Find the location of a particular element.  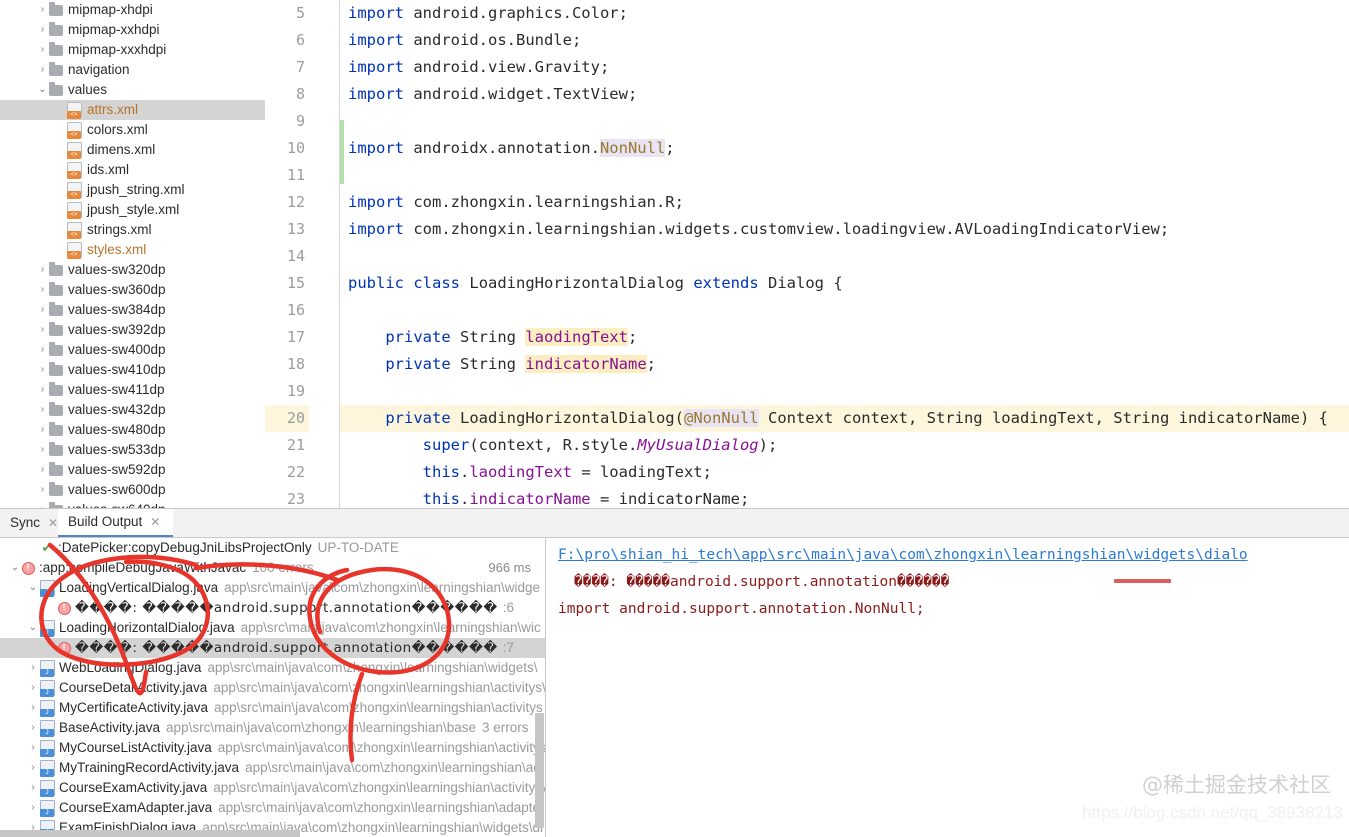

tree-item-values-sw400dp: › values-sw400dp is located at coordinates (132, 350).